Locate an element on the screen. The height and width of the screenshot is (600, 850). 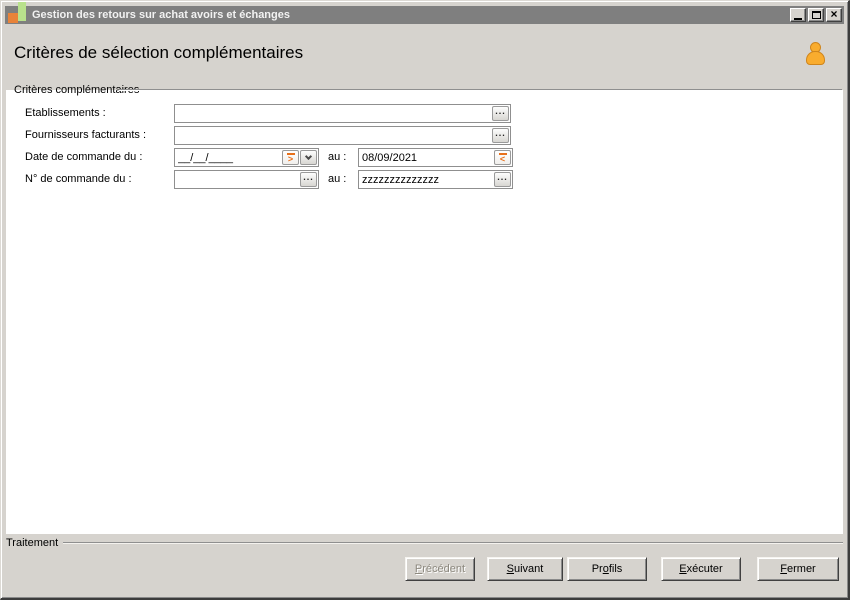
close-button: × is located at coordinates (834, 15).